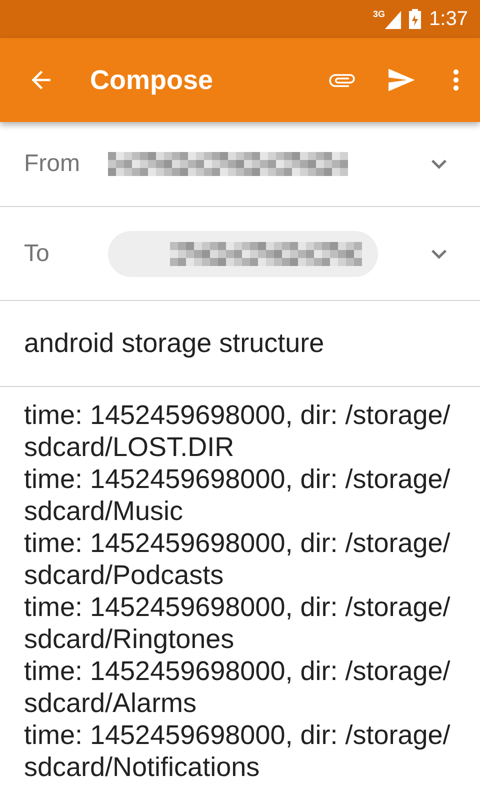  Describe the element at coordinates (52, 164) in the screenshot. I see `from-label: From` at that location.